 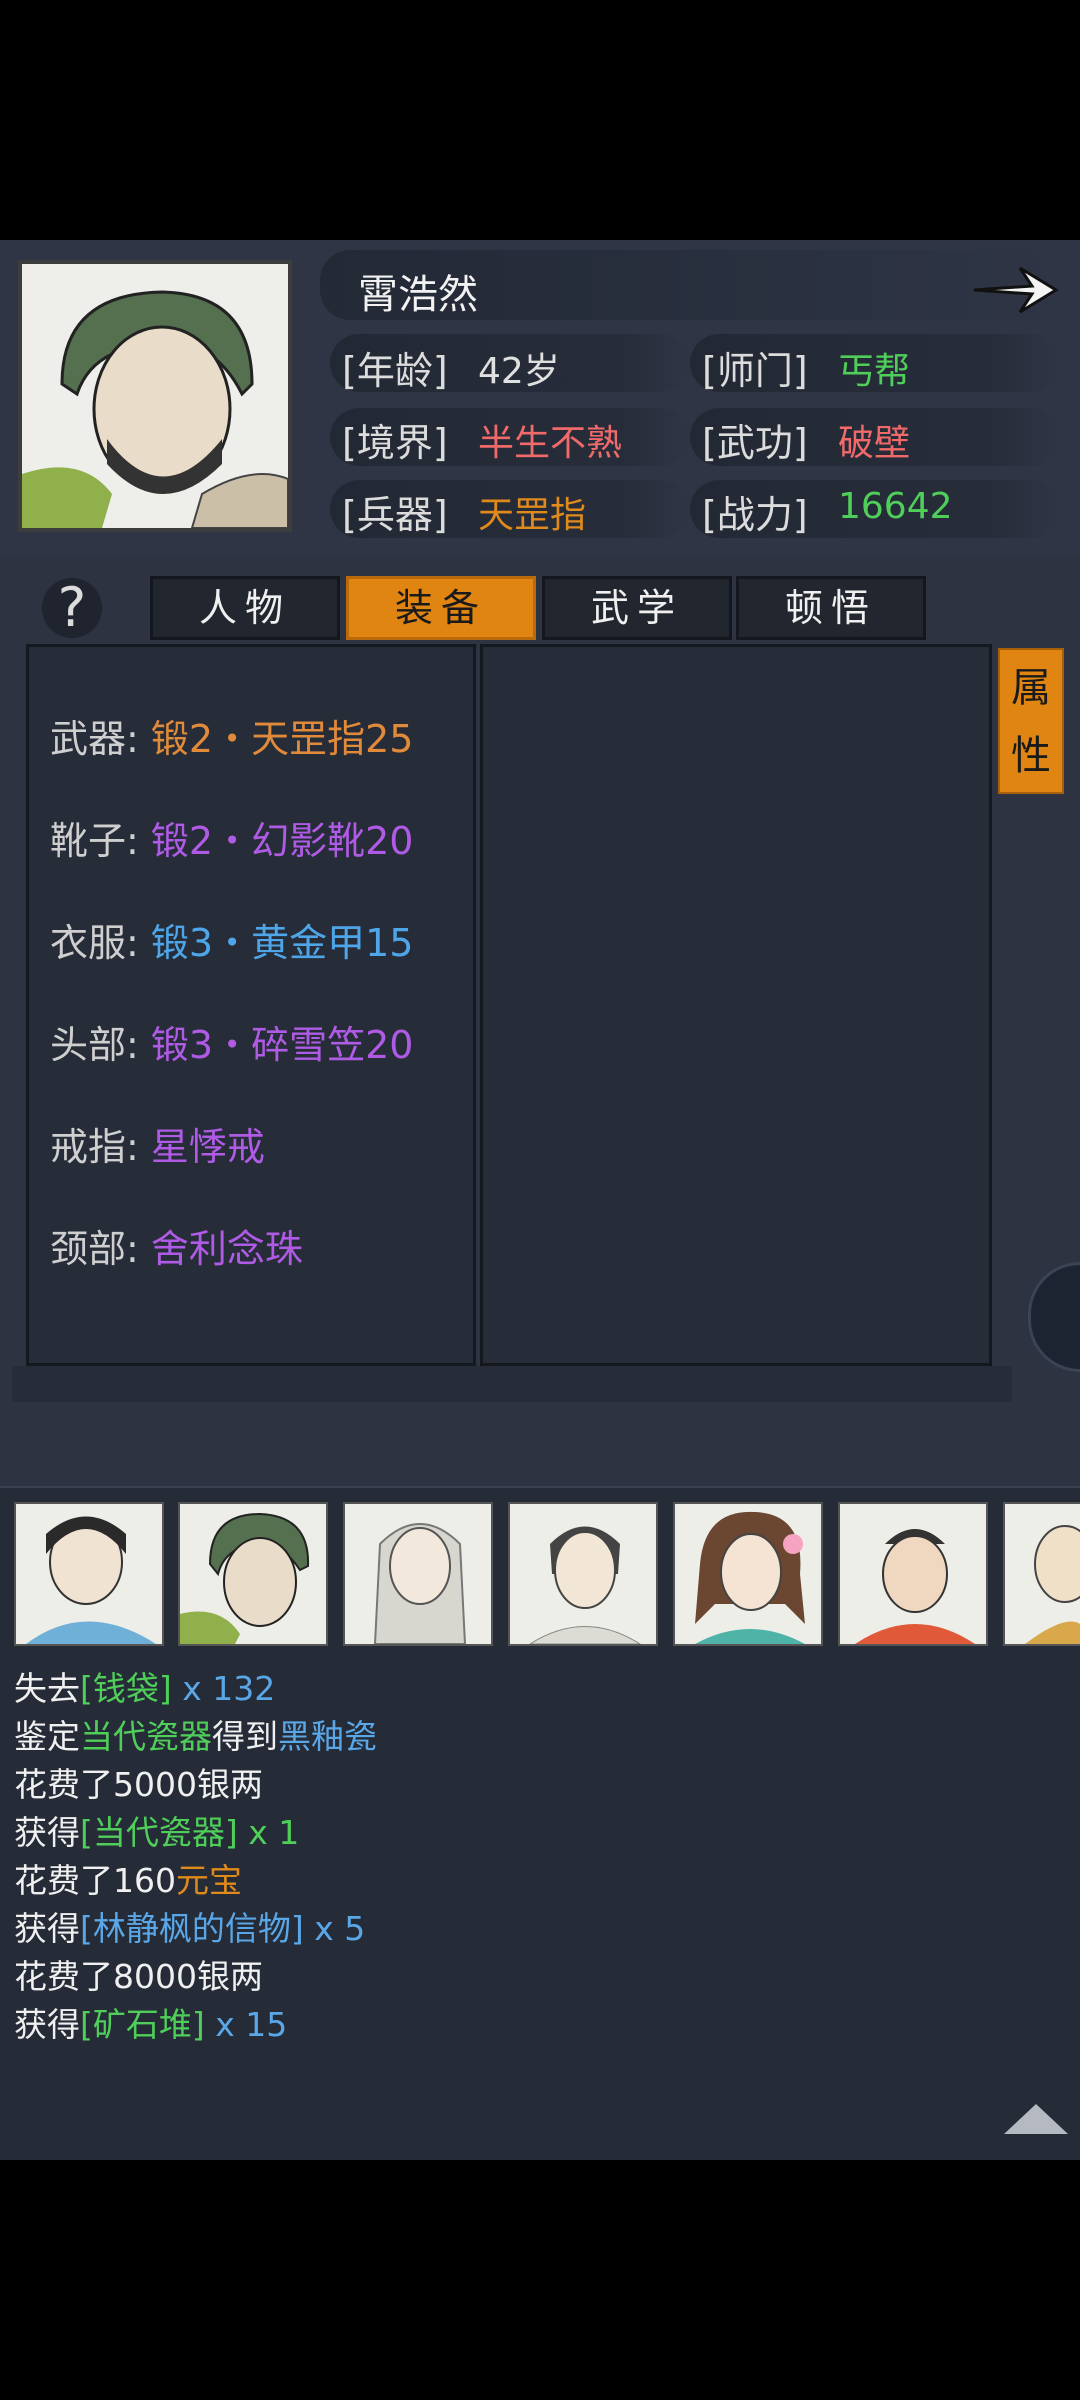 What do you see at coordinates (155, 396) in the screenshot?
I see `character-portrait` at bounding box center [155, 396].